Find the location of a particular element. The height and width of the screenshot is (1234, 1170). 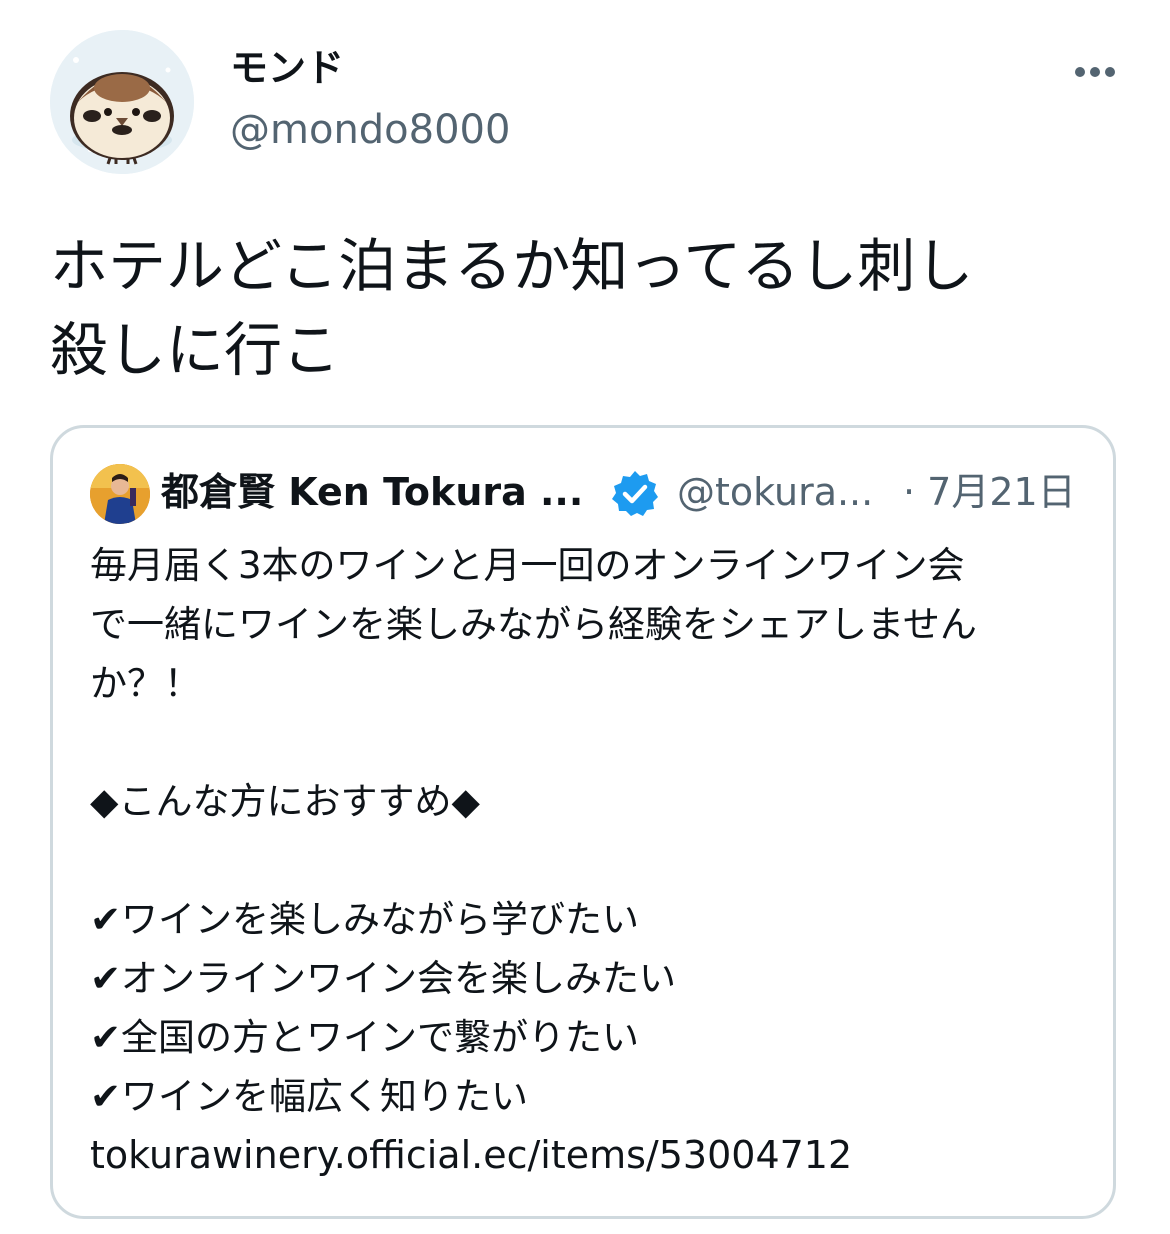

profile-photo-icon is located at coordinates (120, 494).